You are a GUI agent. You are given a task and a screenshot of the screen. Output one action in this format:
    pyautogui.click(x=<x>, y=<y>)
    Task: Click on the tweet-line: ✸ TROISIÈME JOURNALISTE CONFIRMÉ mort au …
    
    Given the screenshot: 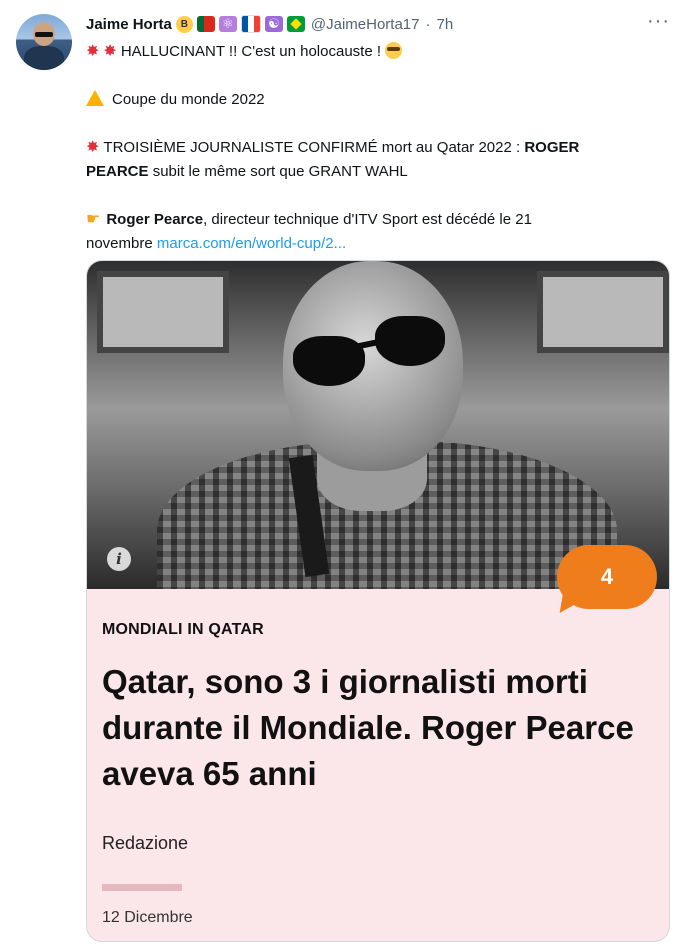 What is the action you would take?
    pyautogui.click(x=376, y=148)
    